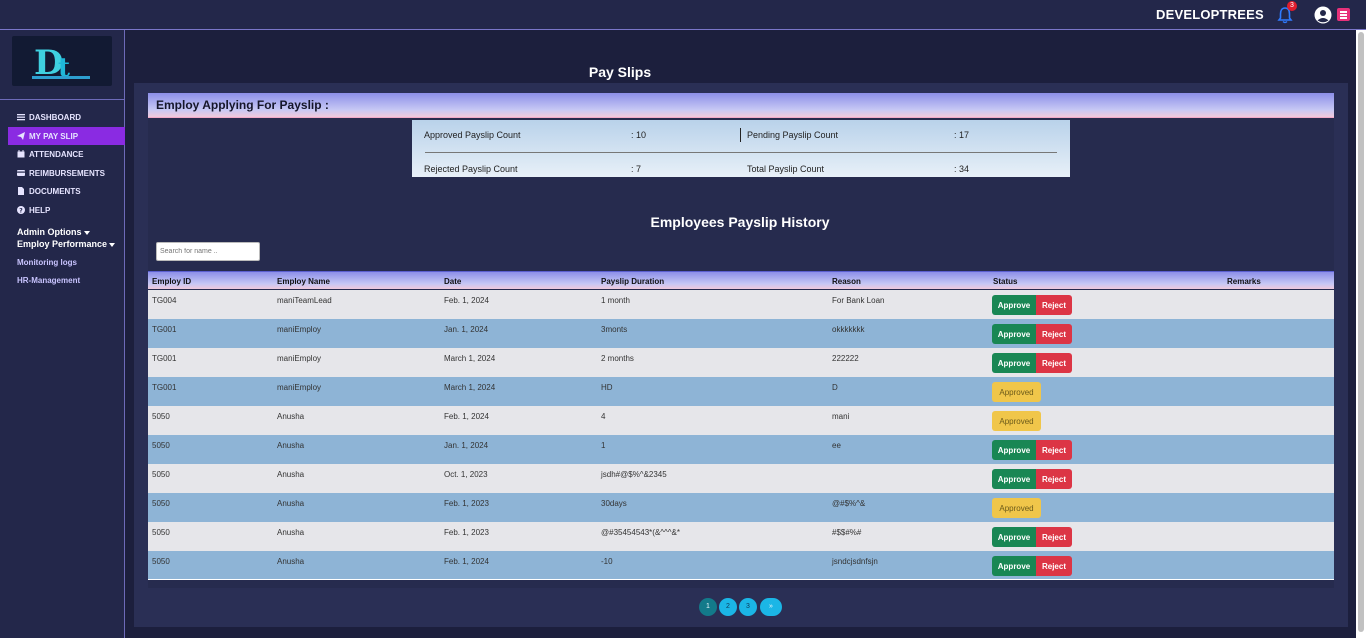 The width and height of the screenshot is (1366, 638). Describe the element at coordinates (708, 607) in the screenshot. I see `pagination-page-1: 1` at that location.